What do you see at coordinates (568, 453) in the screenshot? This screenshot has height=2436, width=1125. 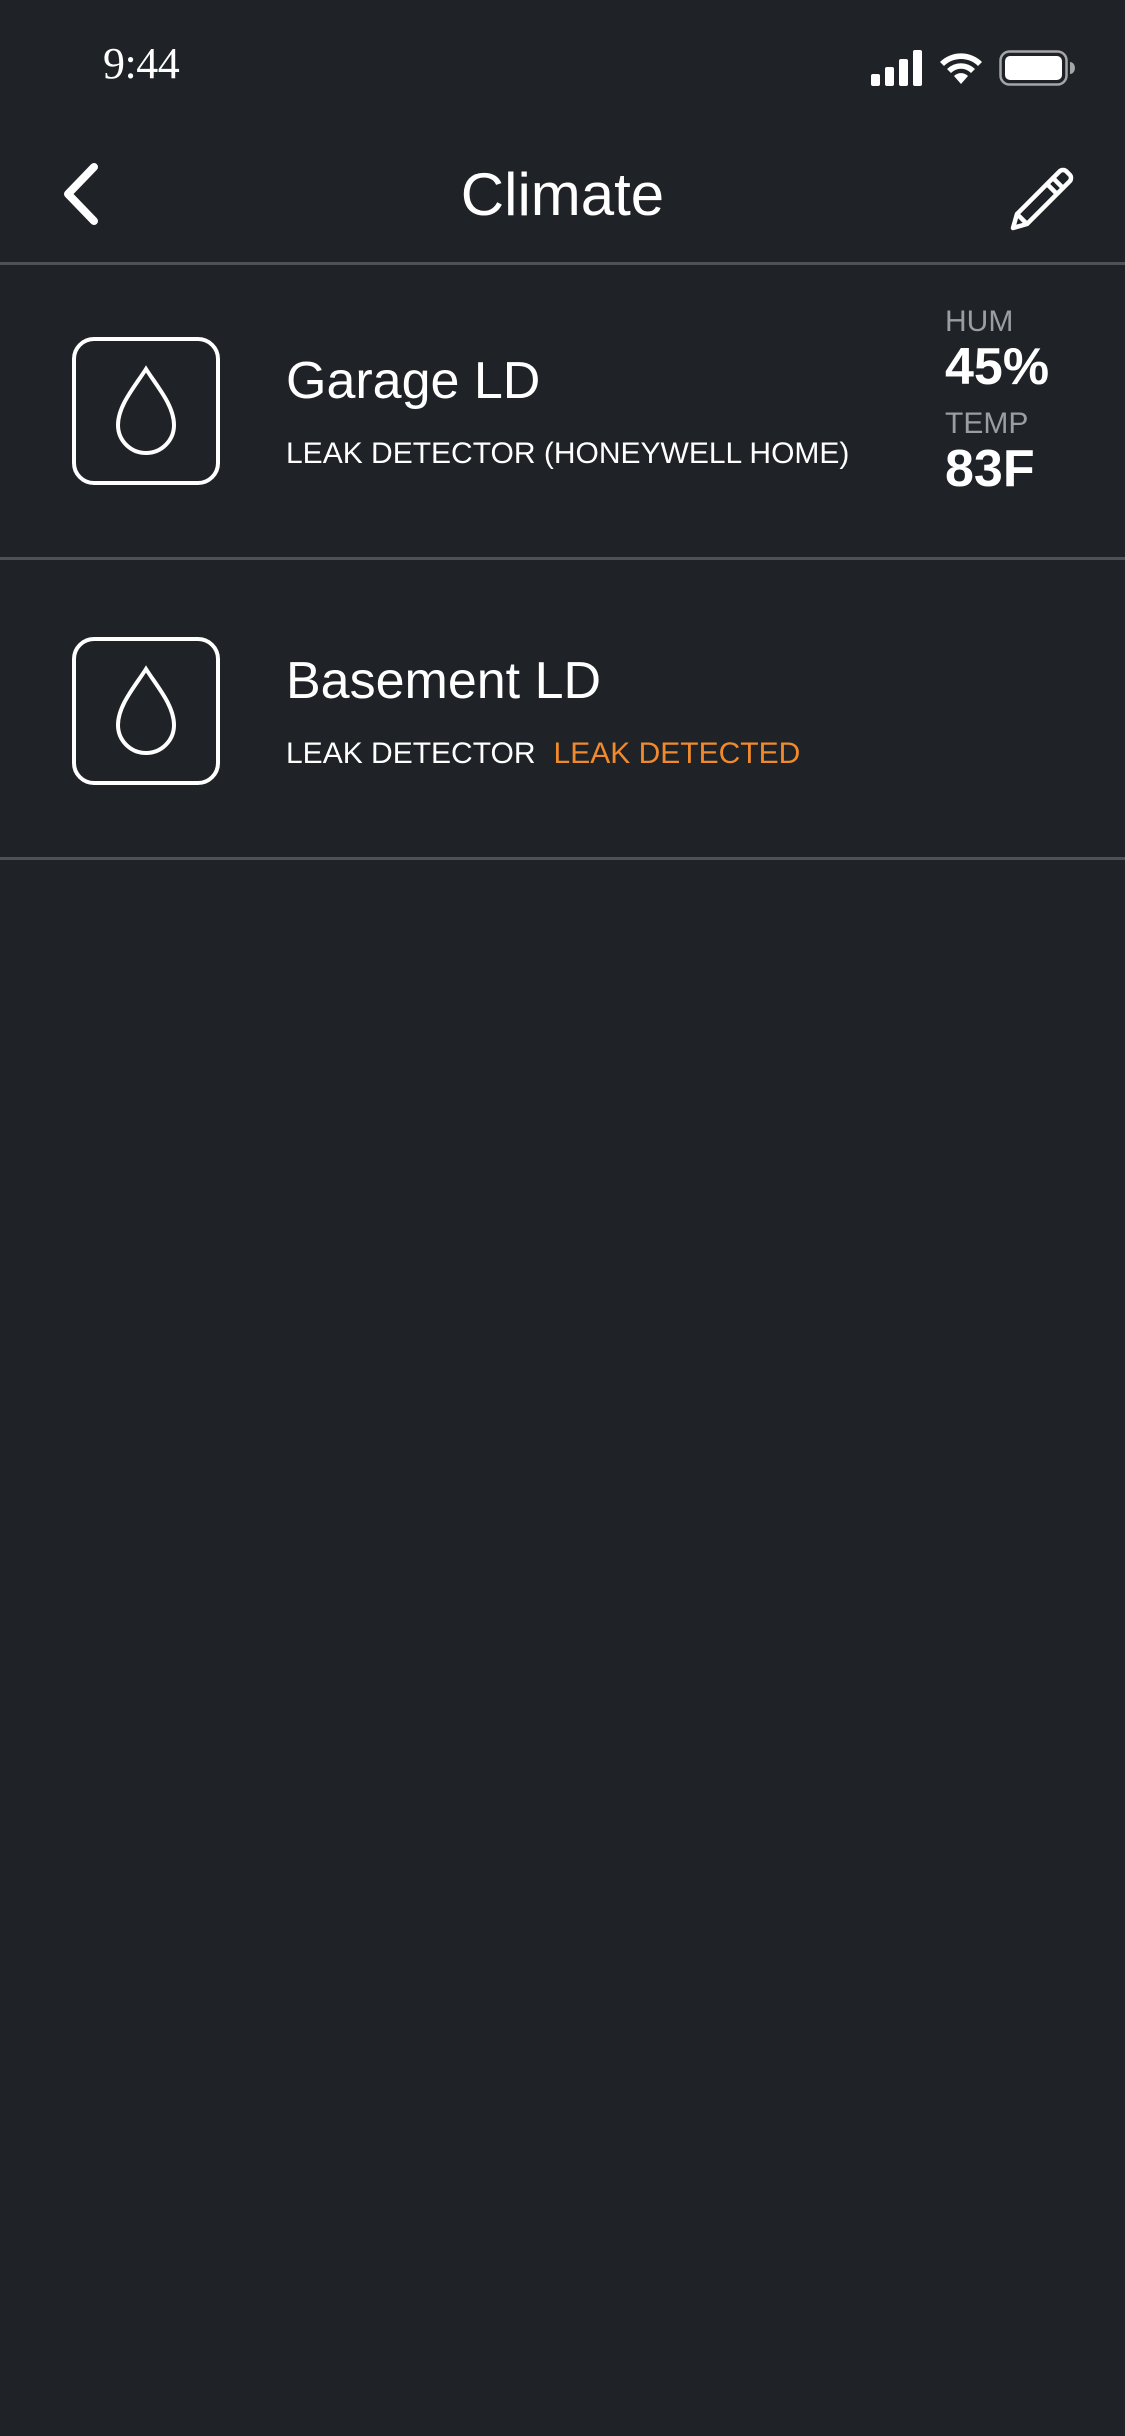 I see `device-type: LEAK DETECTOR (HONEYWELL HOME)` at bounding box center [568, 453].